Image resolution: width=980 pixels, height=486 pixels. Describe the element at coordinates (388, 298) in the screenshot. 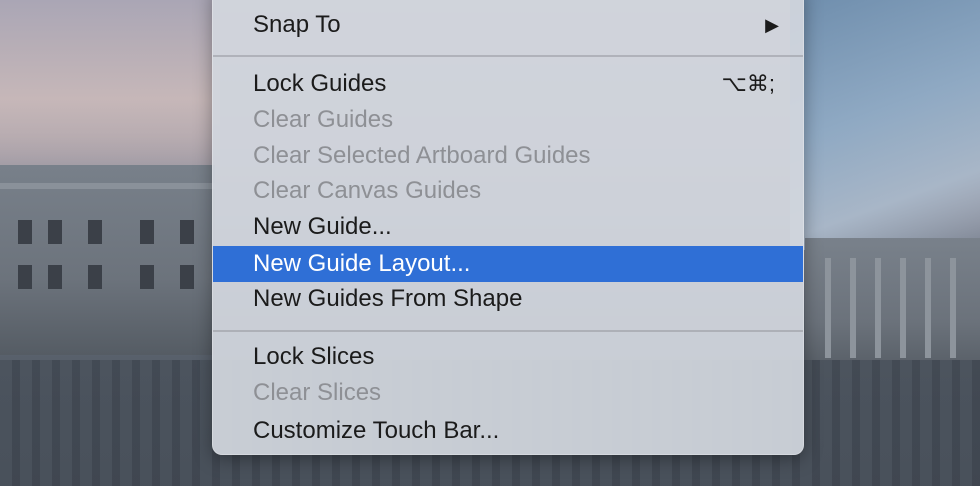

I see `menu-item-label: New Guides From Shape` at that location.